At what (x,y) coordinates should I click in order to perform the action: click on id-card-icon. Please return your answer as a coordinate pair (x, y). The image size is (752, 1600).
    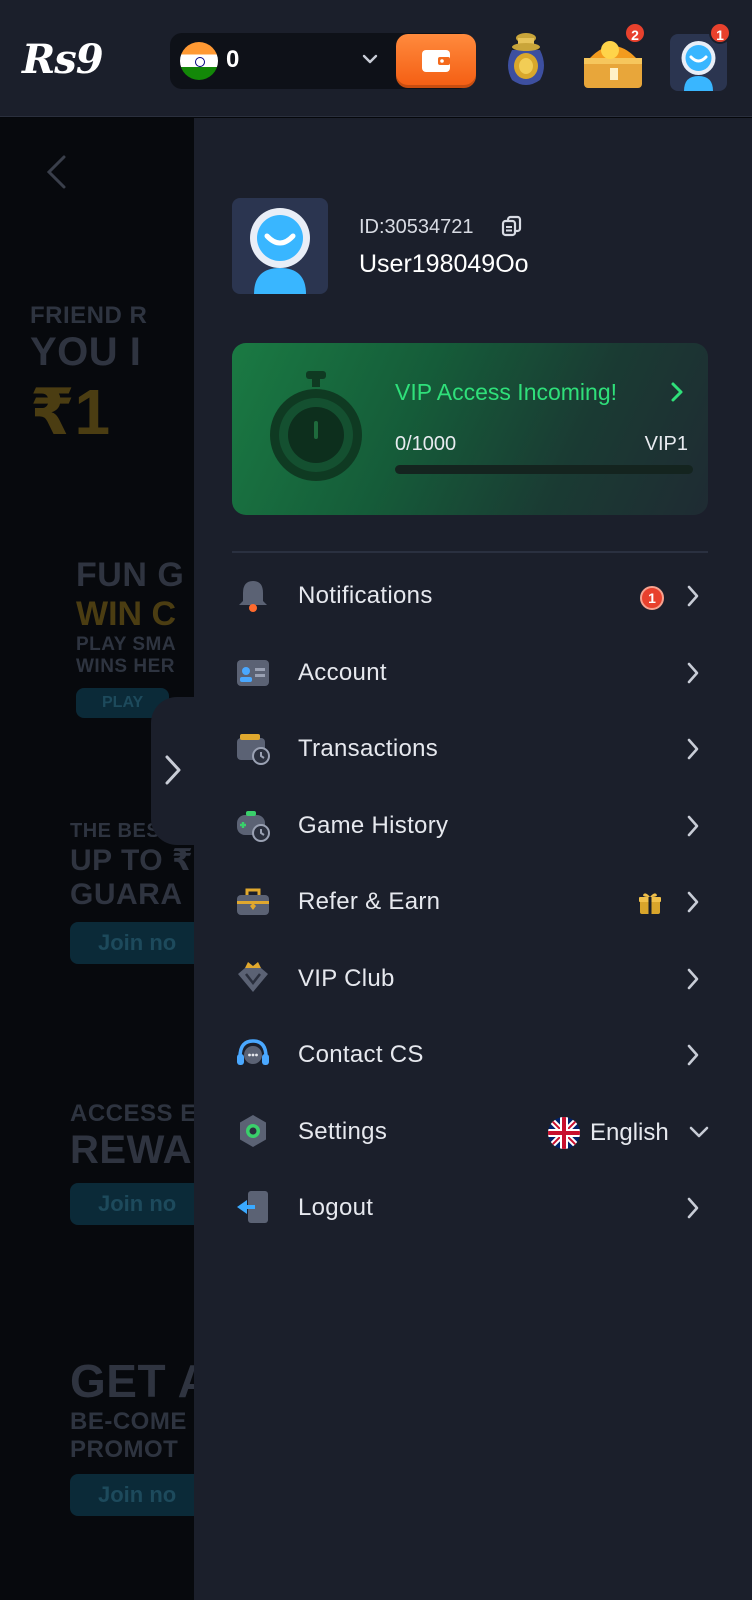
    Looking at the image, I should click on (253, 672).